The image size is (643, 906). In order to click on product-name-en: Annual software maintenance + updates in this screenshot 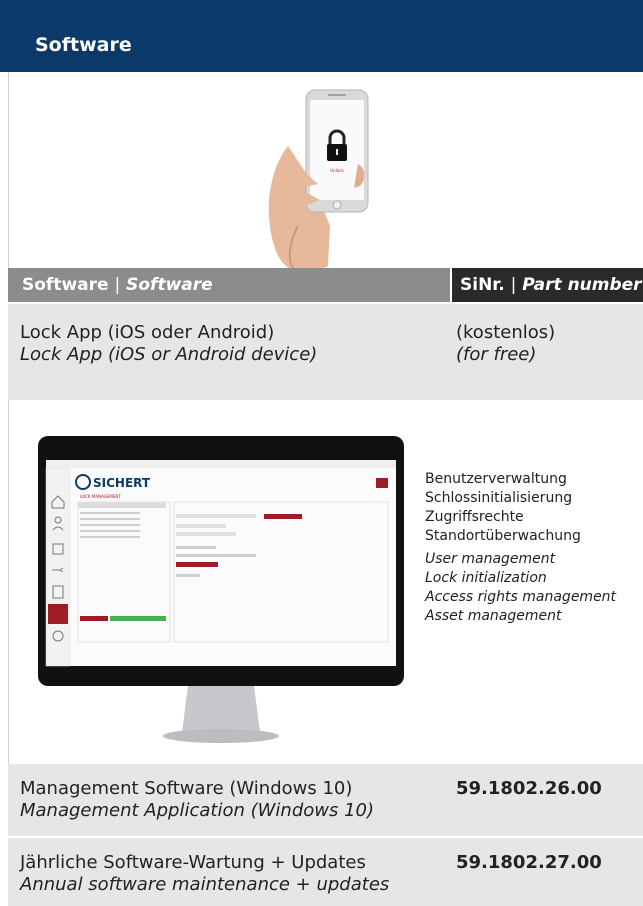, I will do `click(205, 884)`.